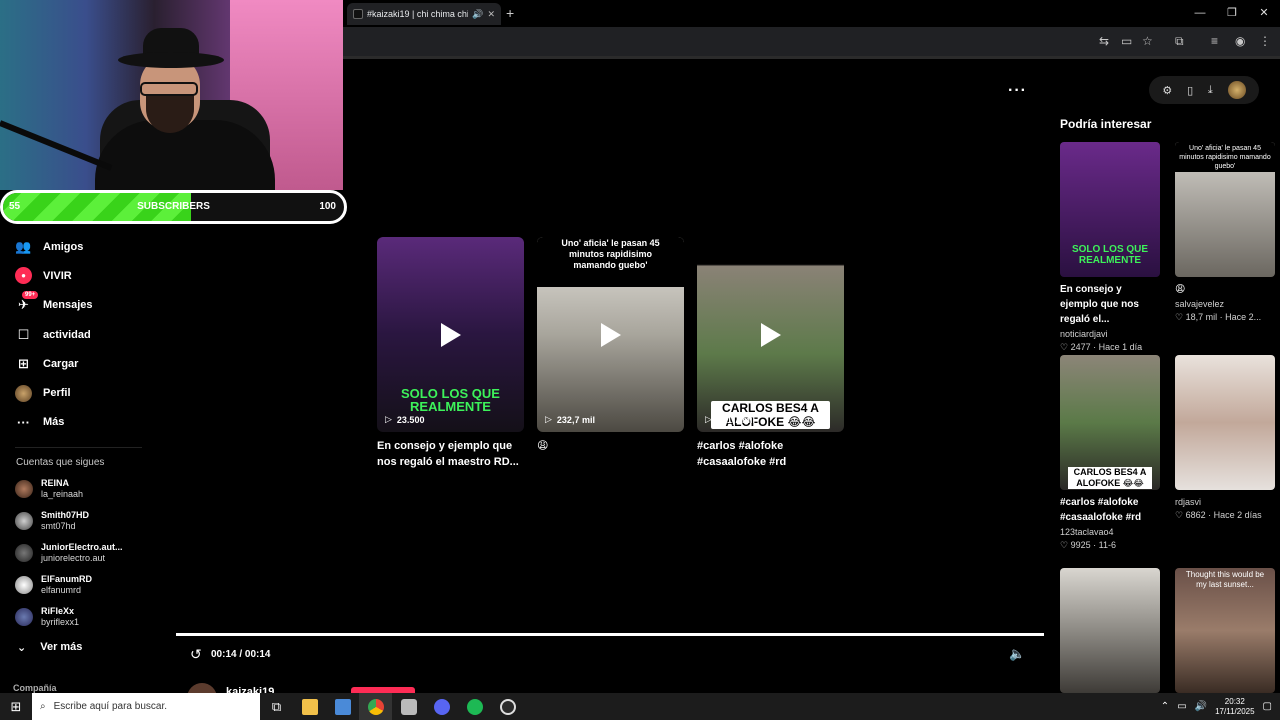  Describe the element at coordinates (35, 688) in the screenshot. I see `company-link: Compañía` at that location.